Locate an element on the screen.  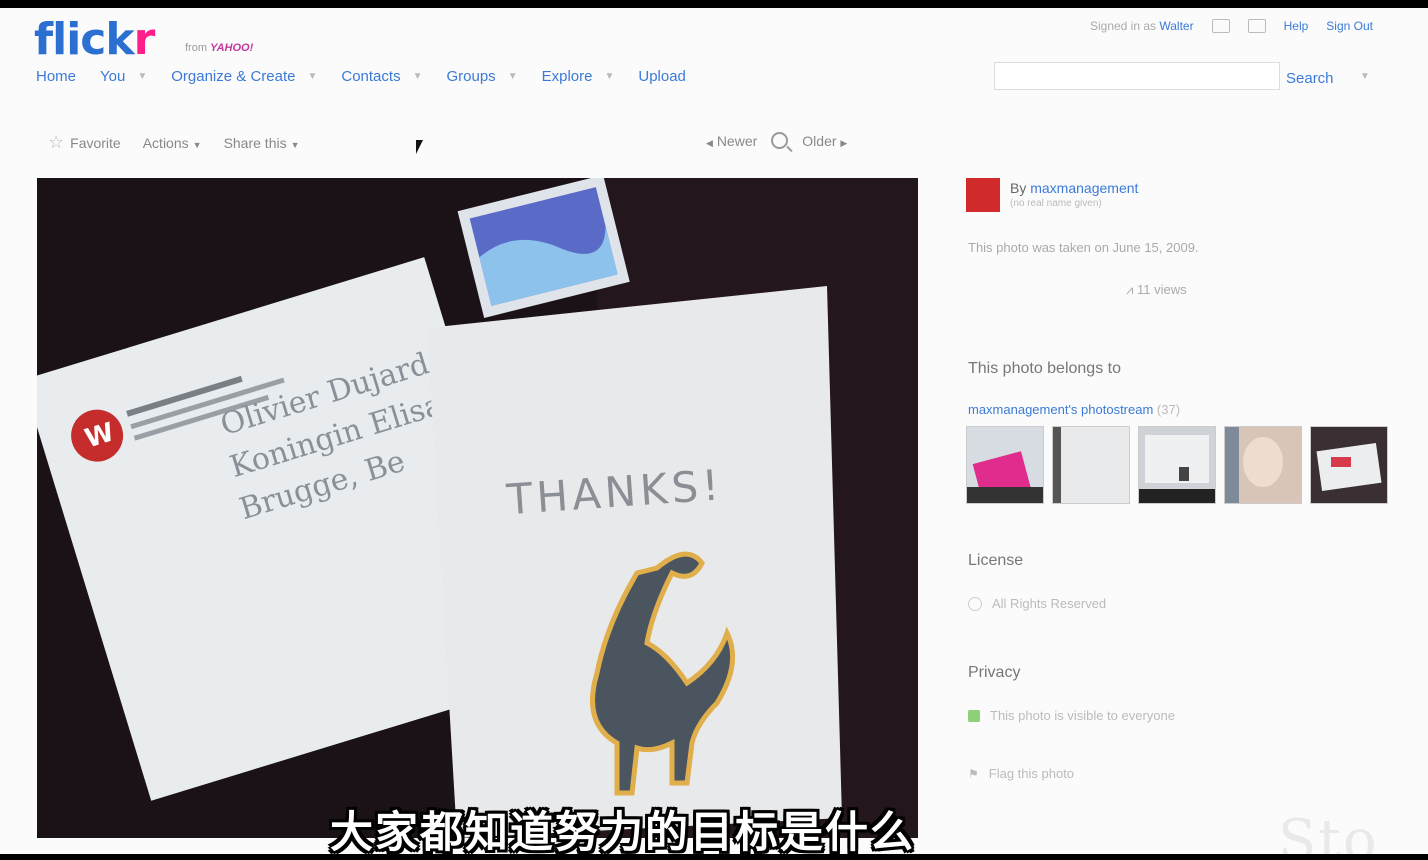
view-count: ⩘ 11 views is located at coordinates (1156, 289).